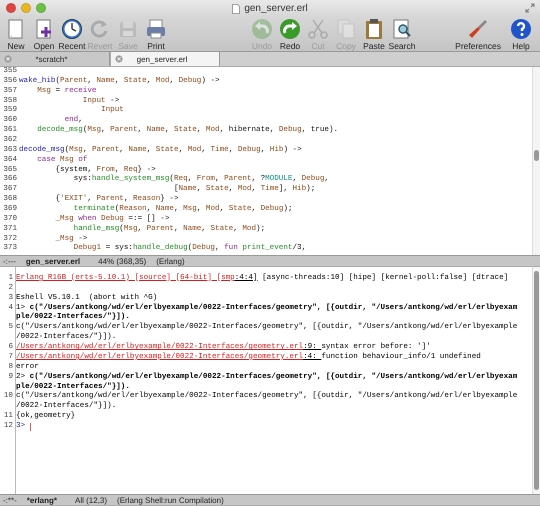 The width and height of the screenshot is (540, 506). Describe the element at coordinates (91, 500) in the screenshot. I see `cursor-position: All (12,3)` at that location.